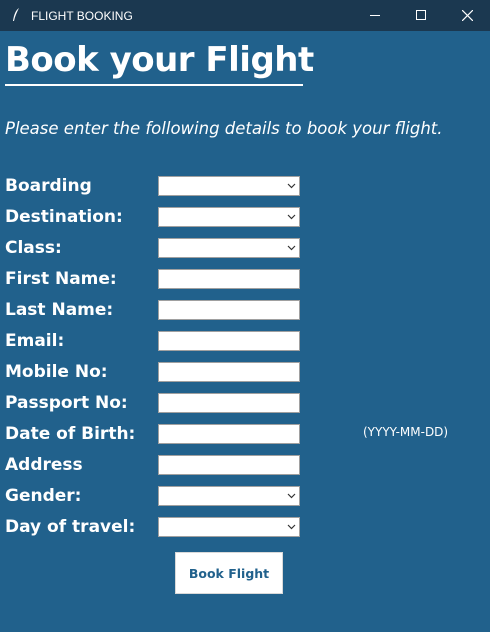  I want to click on boarding-dropdown, so click(229, 186).